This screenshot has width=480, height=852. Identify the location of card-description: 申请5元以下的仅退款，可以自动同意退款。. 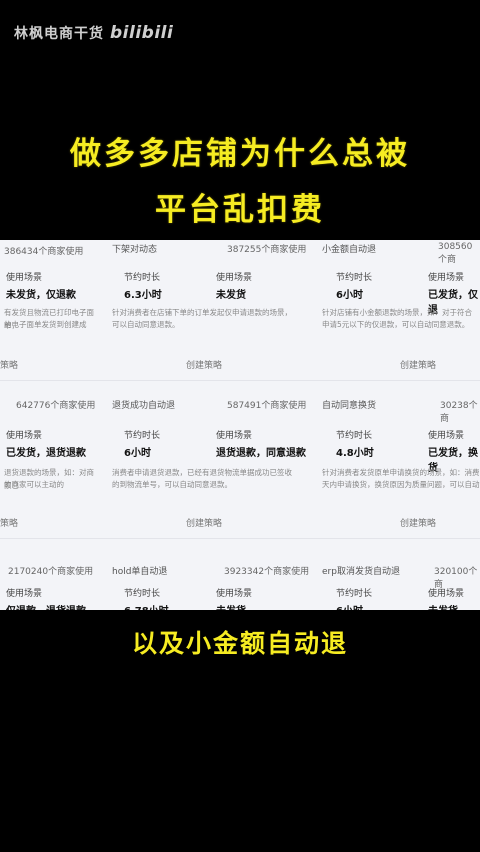
(396, 324).